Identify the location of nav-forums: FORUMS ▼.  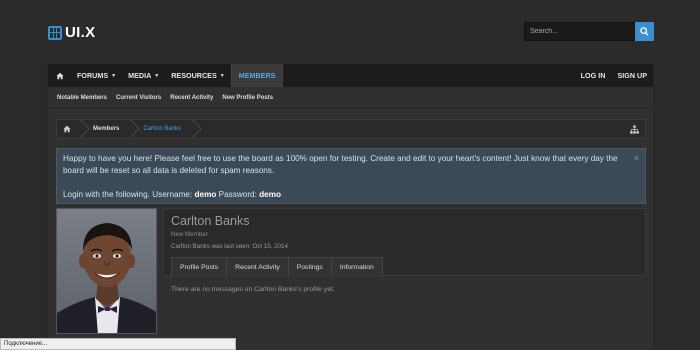
(96, 75).